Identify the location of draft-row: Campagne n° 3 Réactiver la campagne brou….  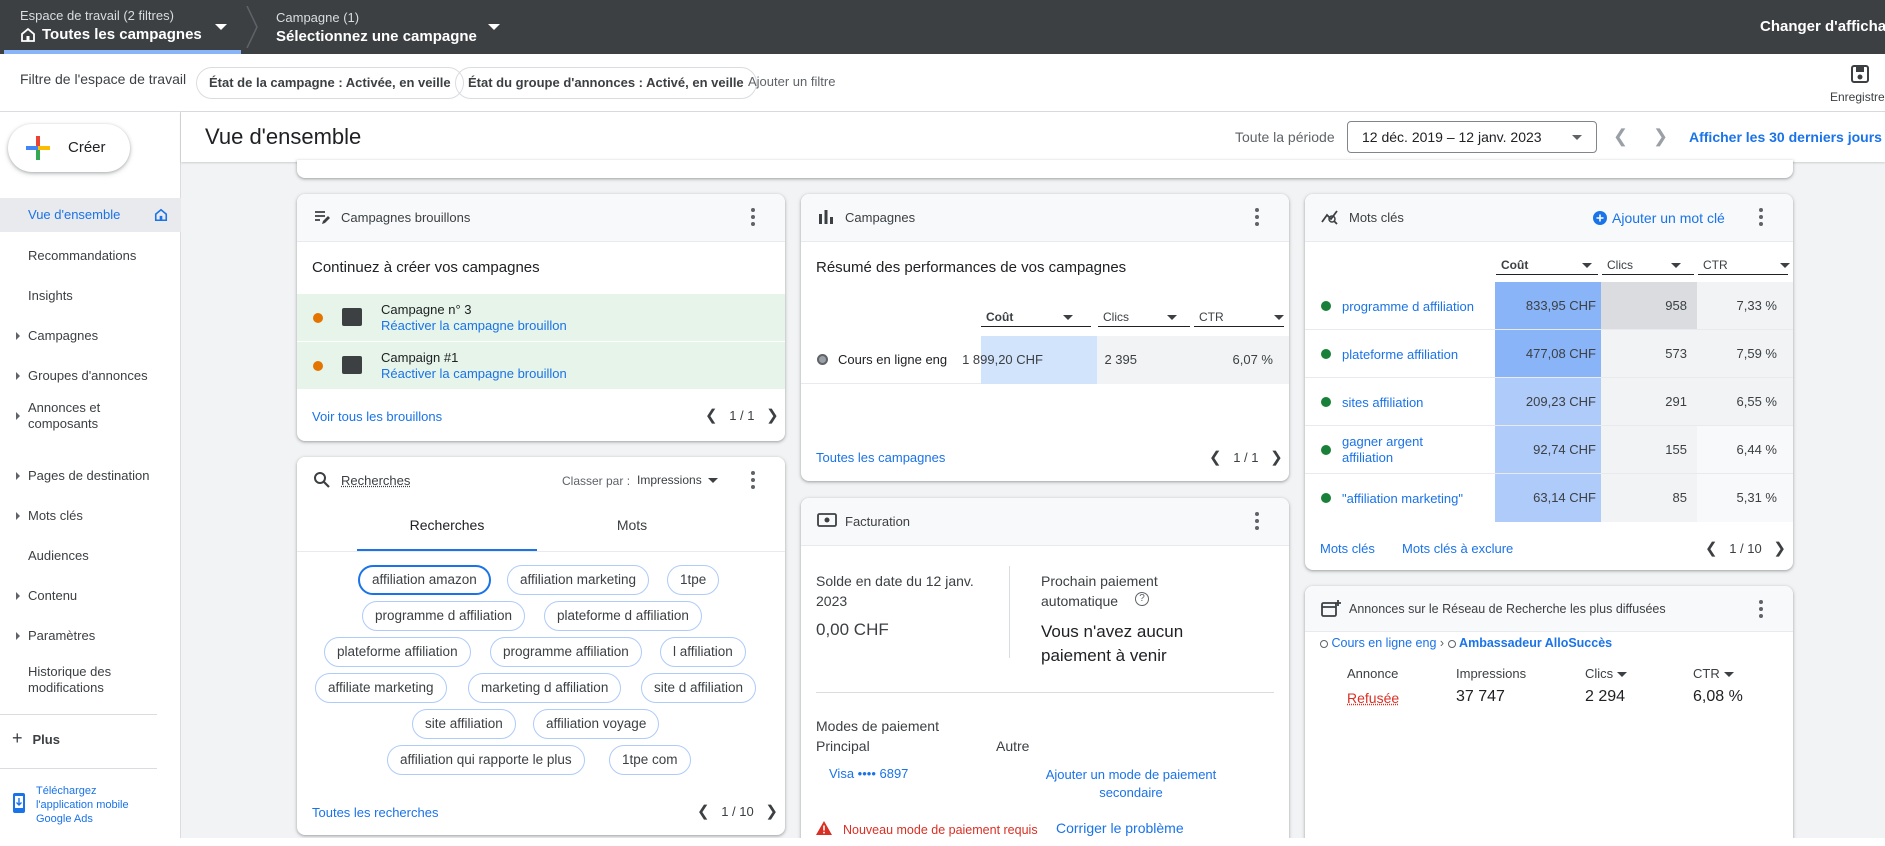
(541, 317).